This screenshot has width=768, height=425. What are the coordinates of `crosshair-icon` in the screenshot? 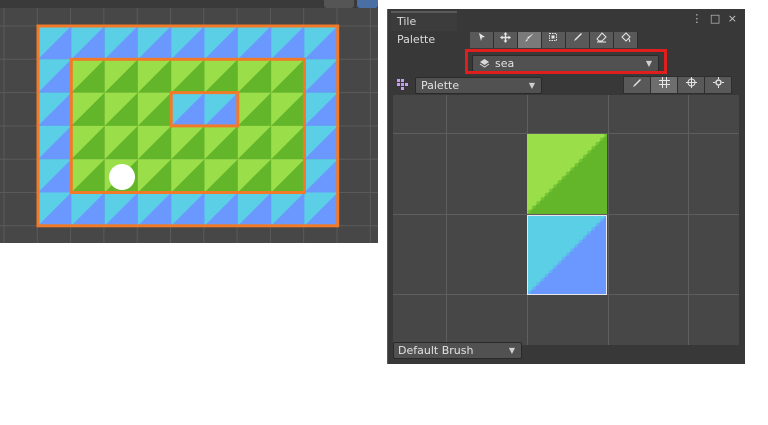 It's located at (691, 82).